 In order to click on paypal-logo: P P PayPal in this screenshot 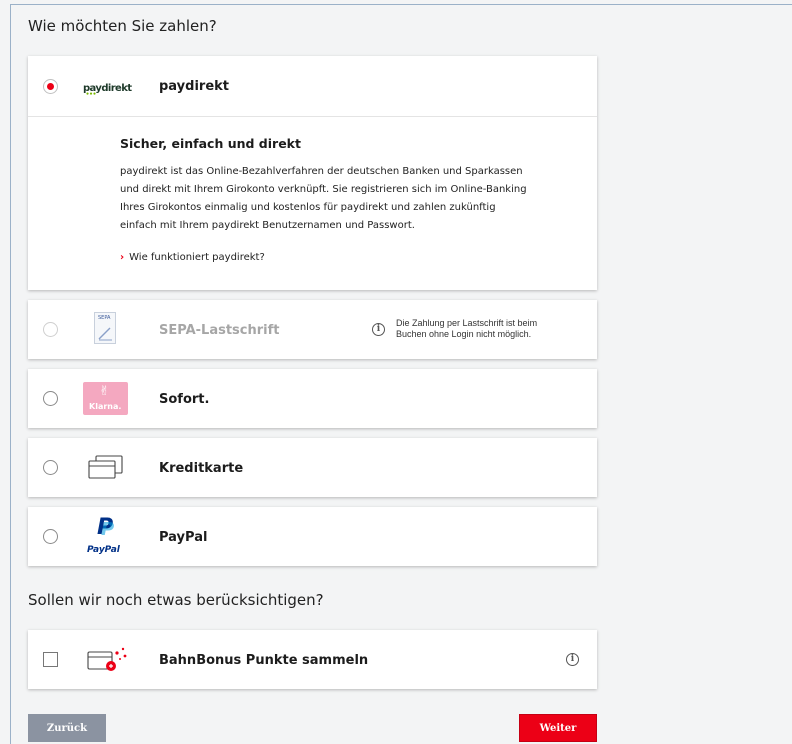, I will do `click(107, 536)`.